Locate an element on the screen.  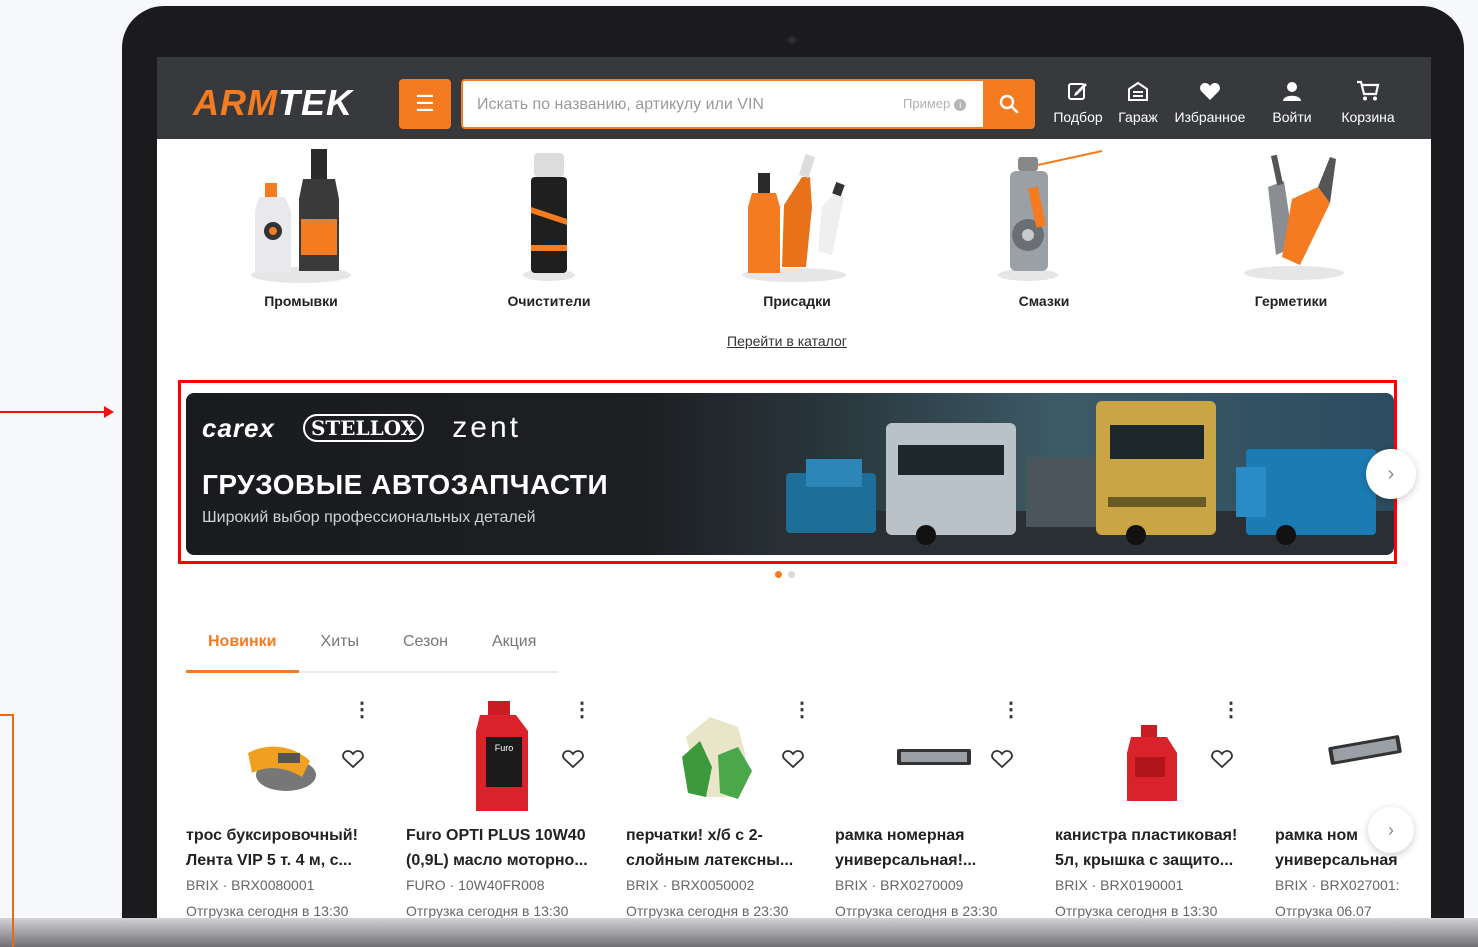
catalog-menu-button: ☰ is located at coordinates (425, 104).